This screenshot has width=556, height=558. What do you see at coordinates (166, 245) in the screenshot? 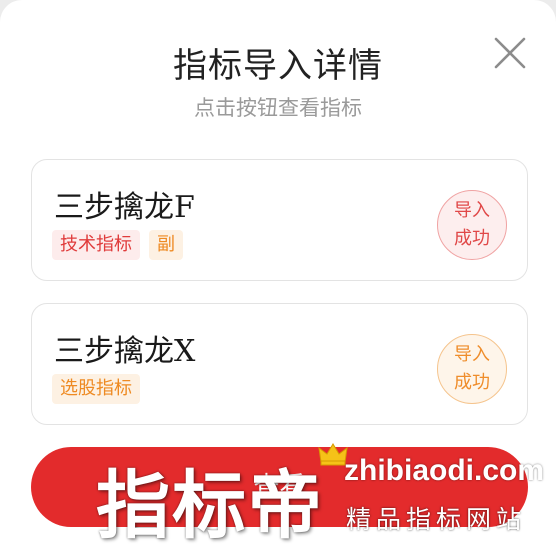
I see `subtype-tag: 副` at bounding box center [166, 245].